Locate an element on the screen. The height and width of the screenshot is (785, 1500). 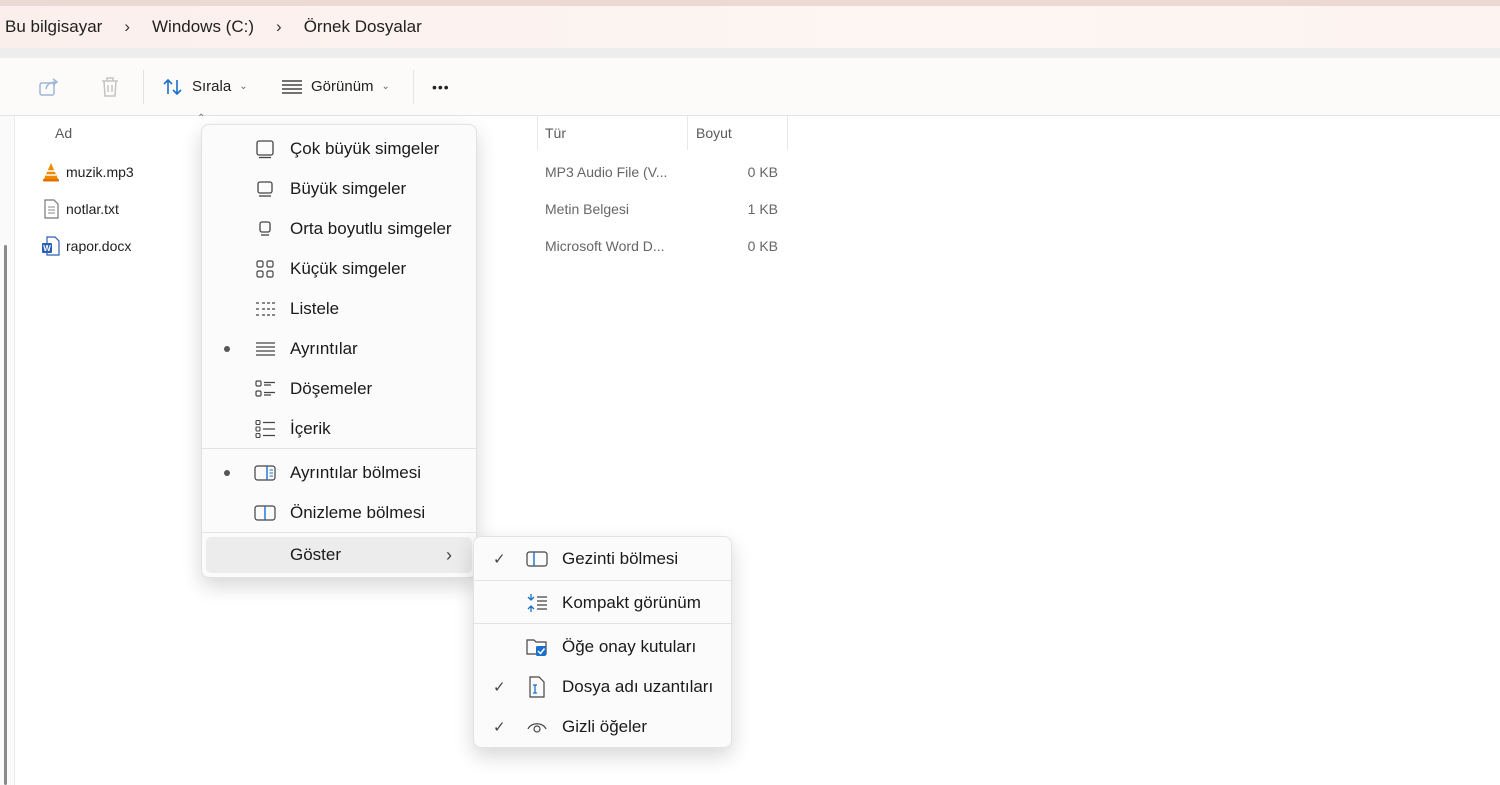
menu-item-small-icons: Küçük simgeler is located at coordinates (339, 269).